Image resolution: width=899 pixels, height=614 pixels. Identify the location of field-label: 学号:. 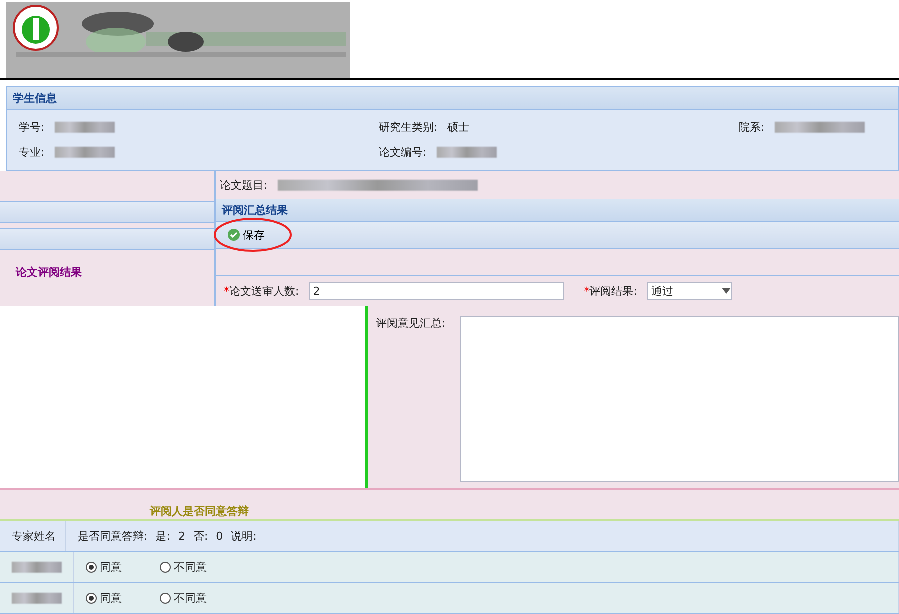
(32, 127).